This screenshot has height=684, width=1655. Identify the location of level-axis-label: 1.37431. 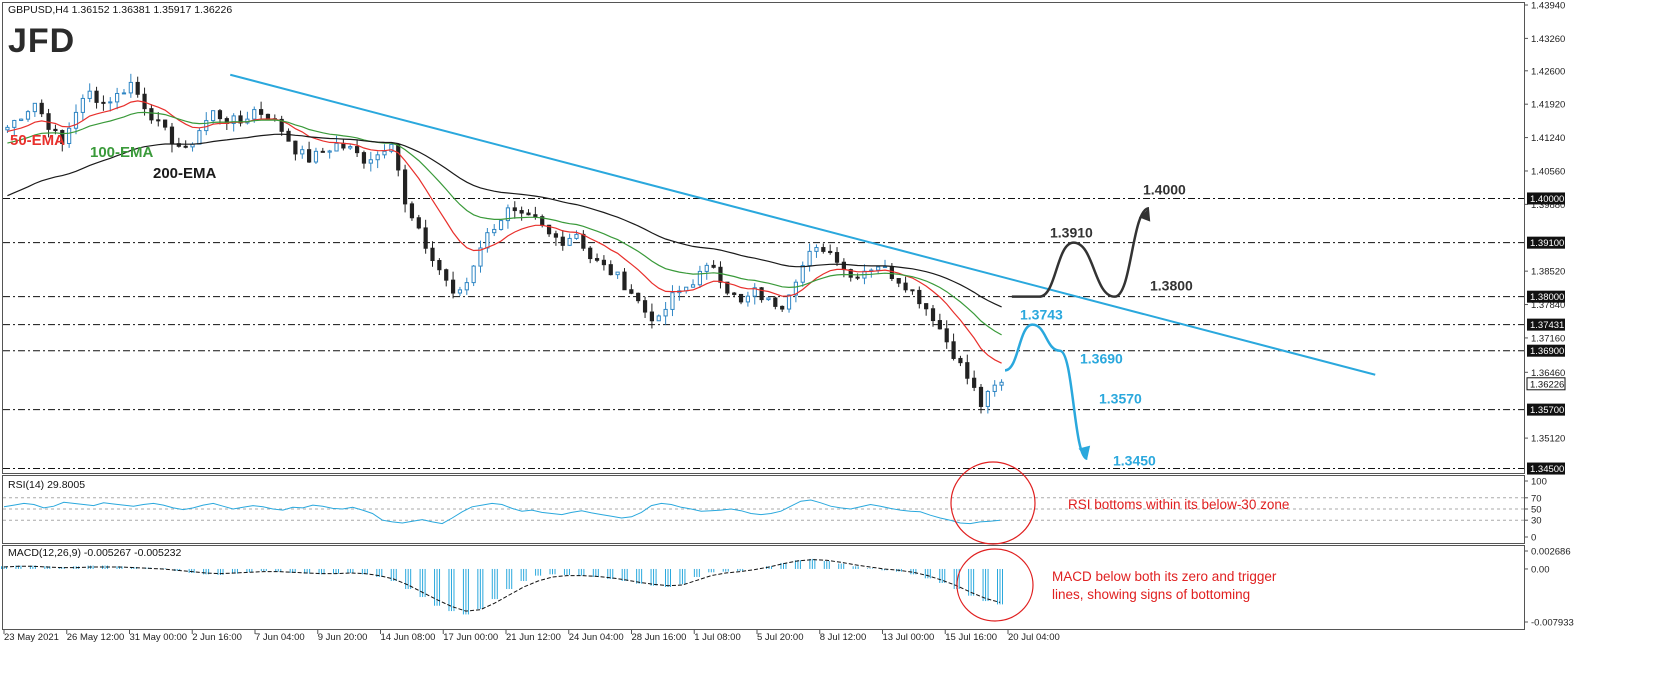
(1547, 325).